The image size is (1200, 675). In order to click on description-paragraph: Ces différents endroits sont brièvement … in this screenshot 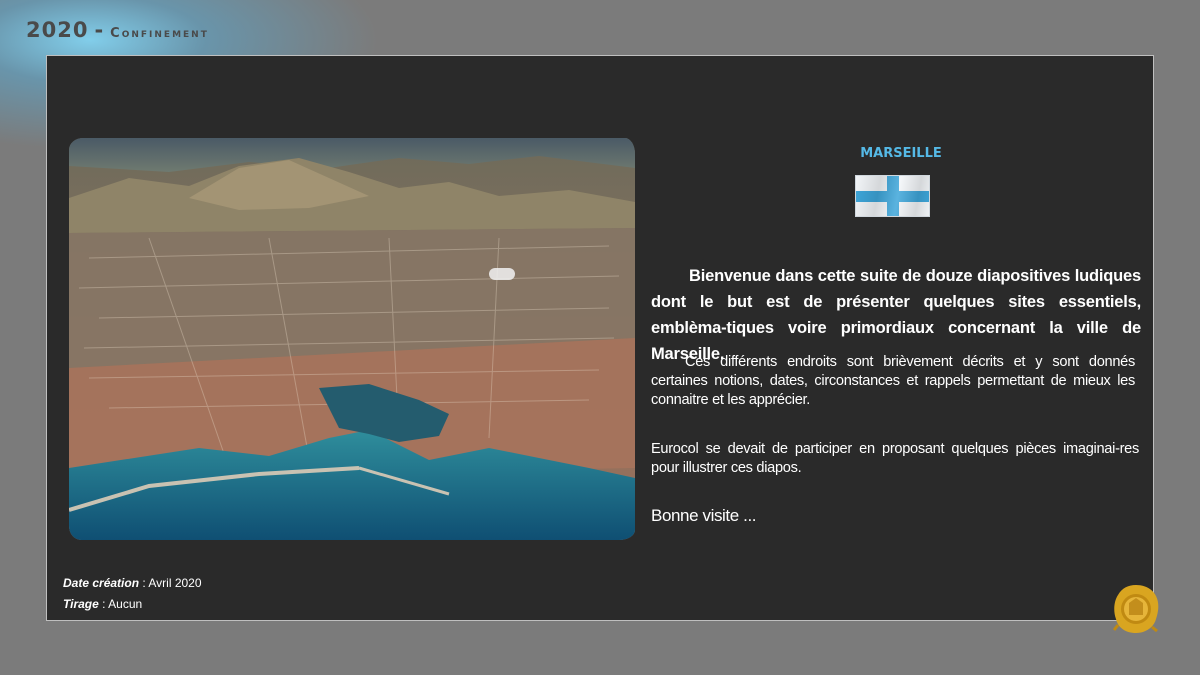, I will do `click(893, 381)`.